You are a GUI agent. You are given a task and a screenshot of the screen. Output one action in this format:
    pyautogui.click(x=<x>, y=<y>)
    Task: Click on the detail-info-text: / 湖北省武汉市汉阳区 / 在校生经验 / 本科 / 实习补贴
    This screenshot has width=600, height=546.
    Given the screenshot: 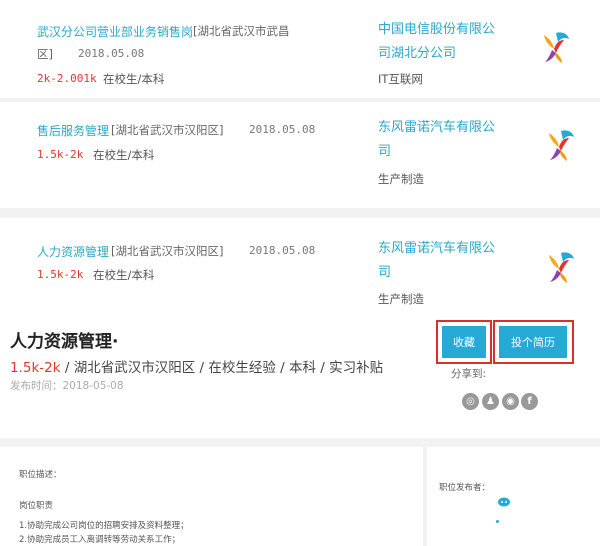 What is the action you would take?
    pyautogui.click(x=222, y=368)
    